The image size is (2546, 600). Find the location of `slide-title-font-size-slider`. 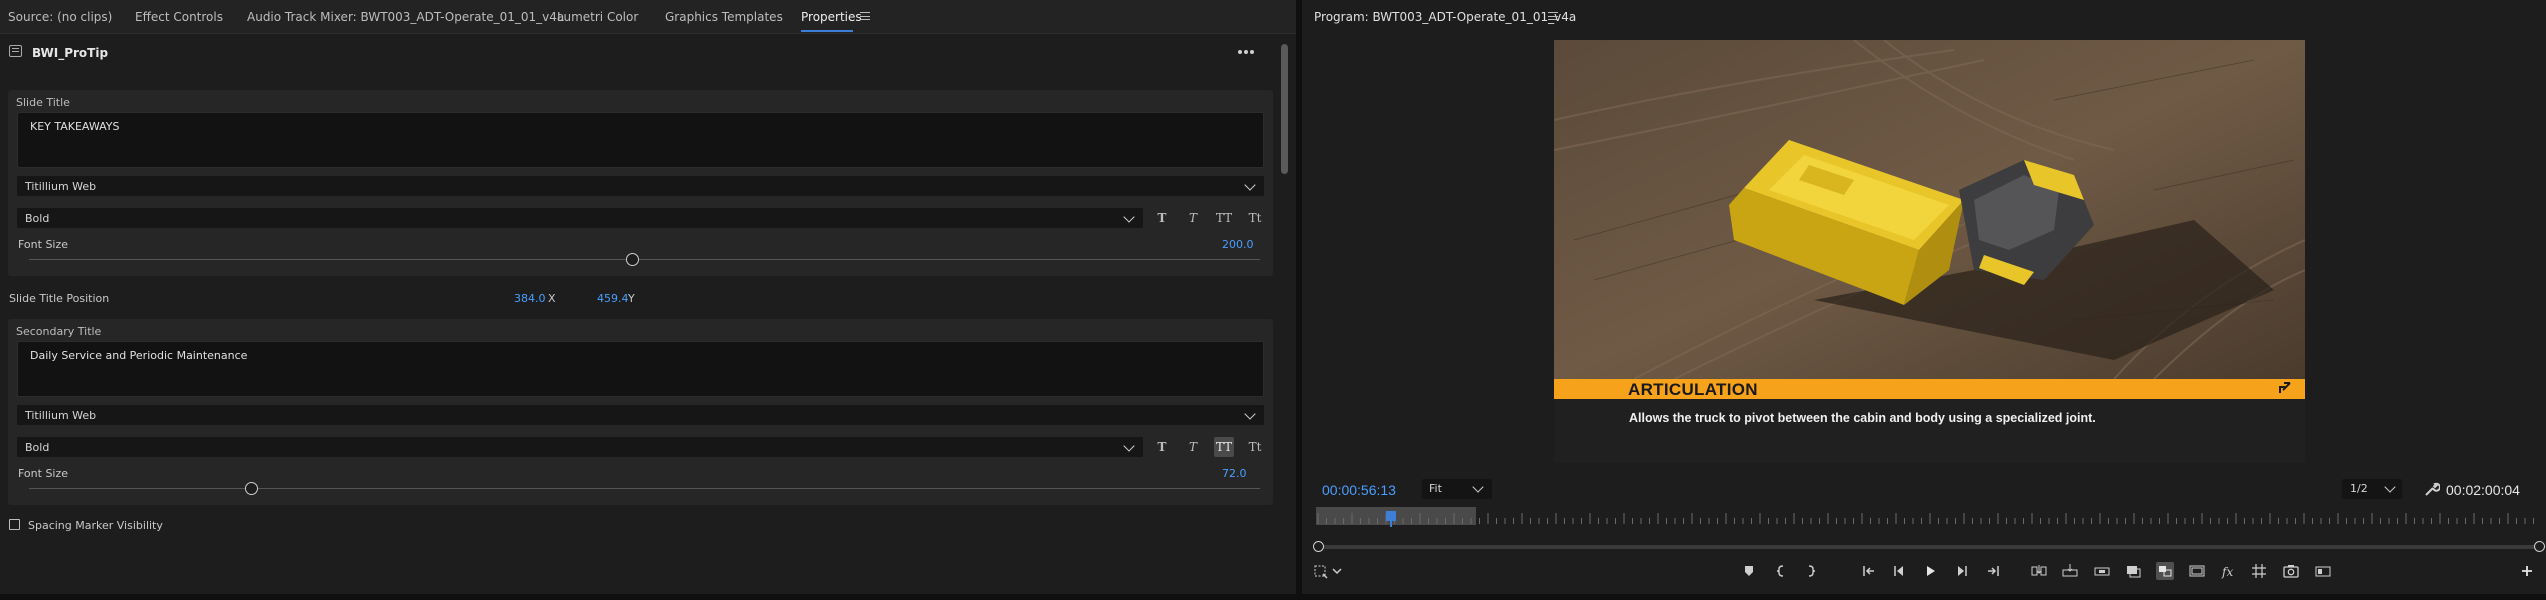

slide-title-font-size-slider is located at coordinates (633, 259).